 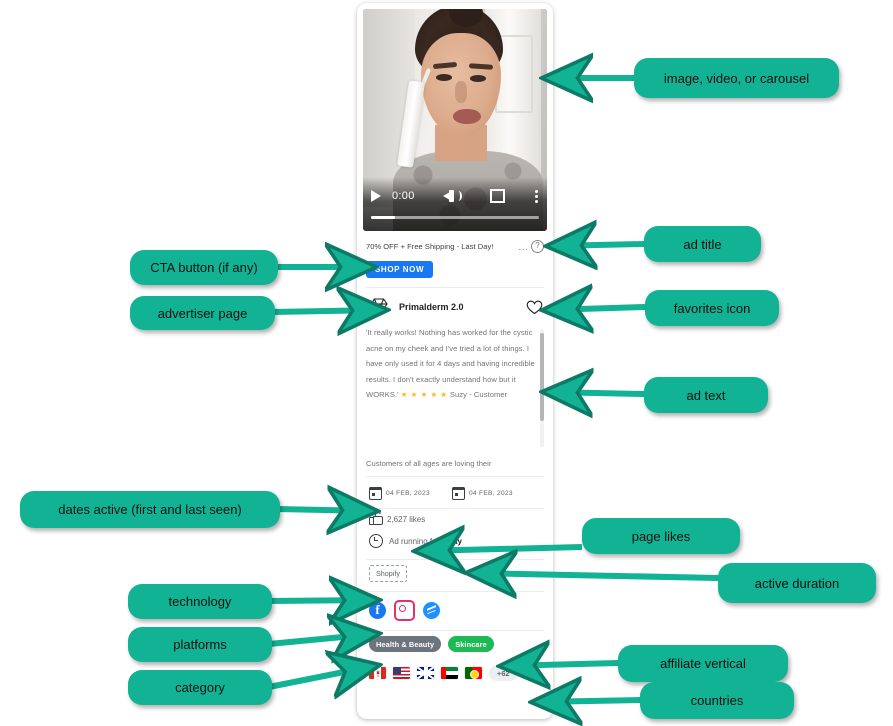 What do you see at coordinates (405, 644) in the screenshot?
I see `category-tag: Health & Beauty` at bounding box center [405, 644].